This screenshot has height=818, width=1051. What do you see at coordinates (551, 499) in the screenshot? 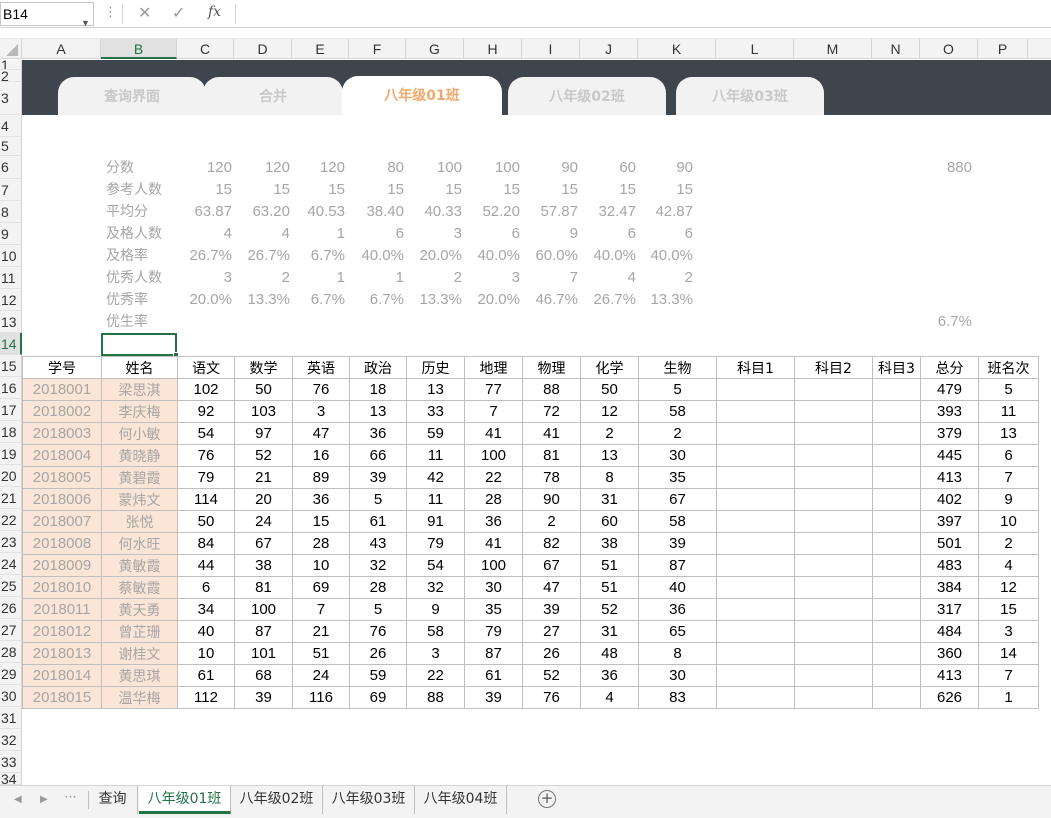
I see `score-cell: 90` at bounding box center [551, 499].